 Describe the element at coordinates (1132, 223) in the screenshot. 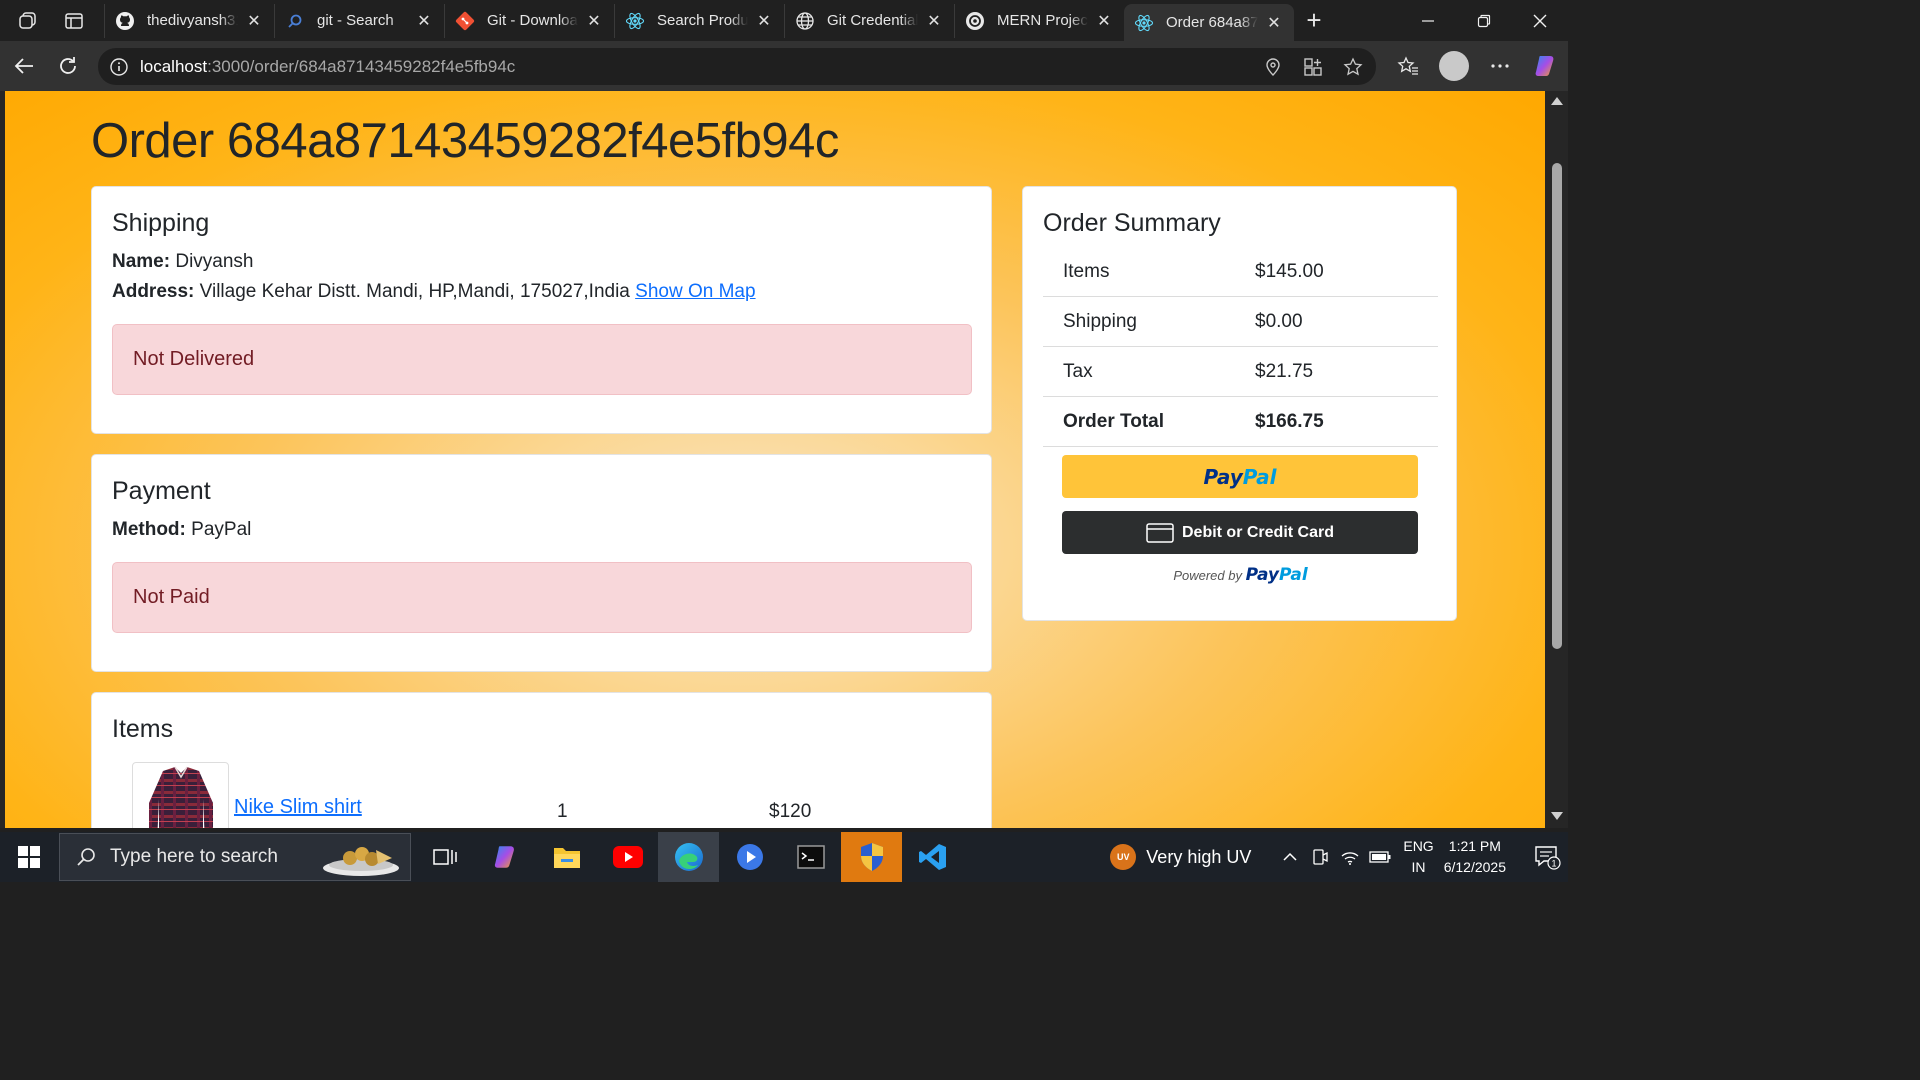

I see `summary-heading: Order Summary` at that location.